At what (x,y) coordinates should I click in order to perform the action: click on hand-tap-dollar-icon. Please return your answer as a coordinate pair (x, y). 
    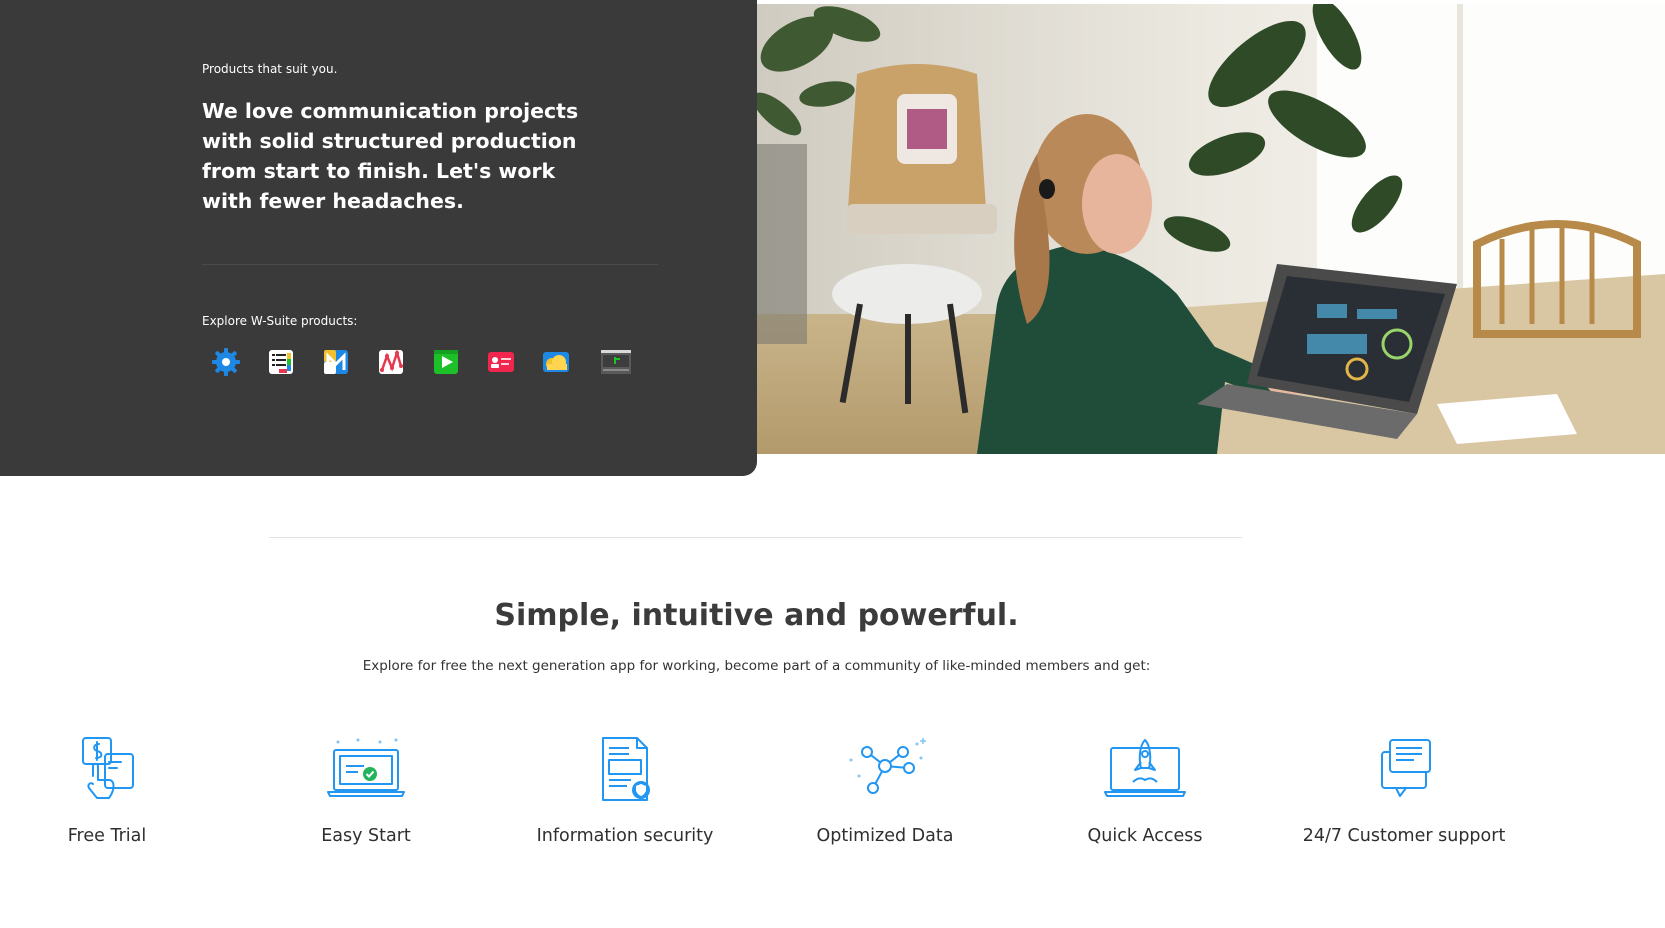
    Looking at the image, I should click on (108, 768).